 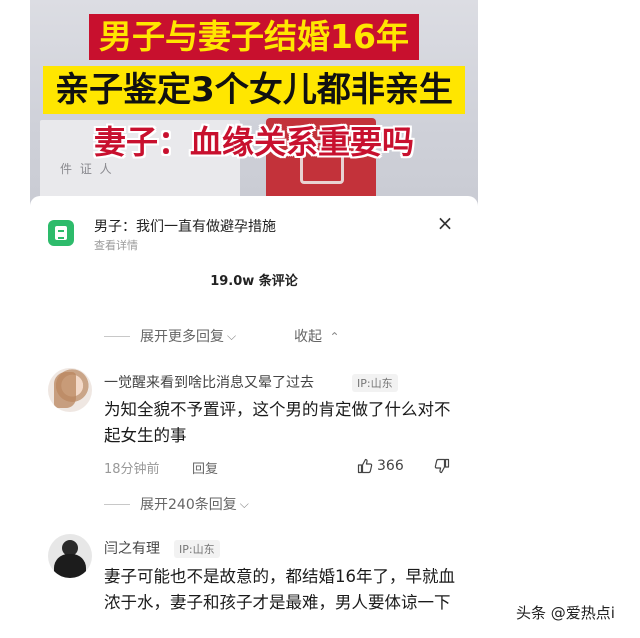 What do you see at coordinates (176, 504) in the screenshot?
I see `expand-240-replies: 展开240条回复 ⌵` at bounding box center [176, 504].